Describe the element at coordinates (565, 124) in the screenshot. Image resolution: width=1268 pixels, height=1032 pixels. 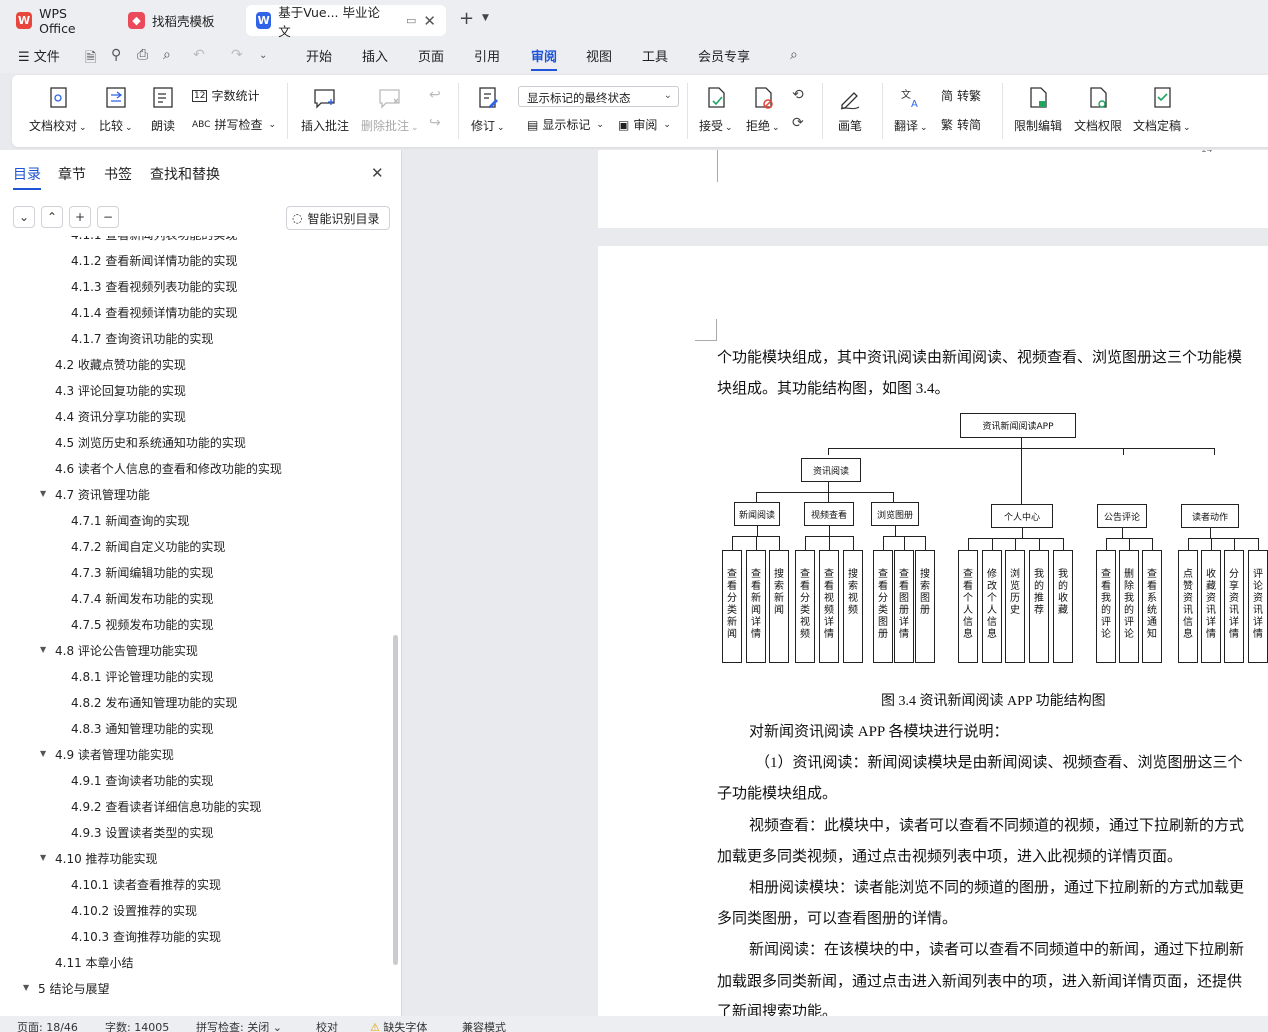
I see `show-markup-button: ▤ 显示标记 ⌄` at that location.